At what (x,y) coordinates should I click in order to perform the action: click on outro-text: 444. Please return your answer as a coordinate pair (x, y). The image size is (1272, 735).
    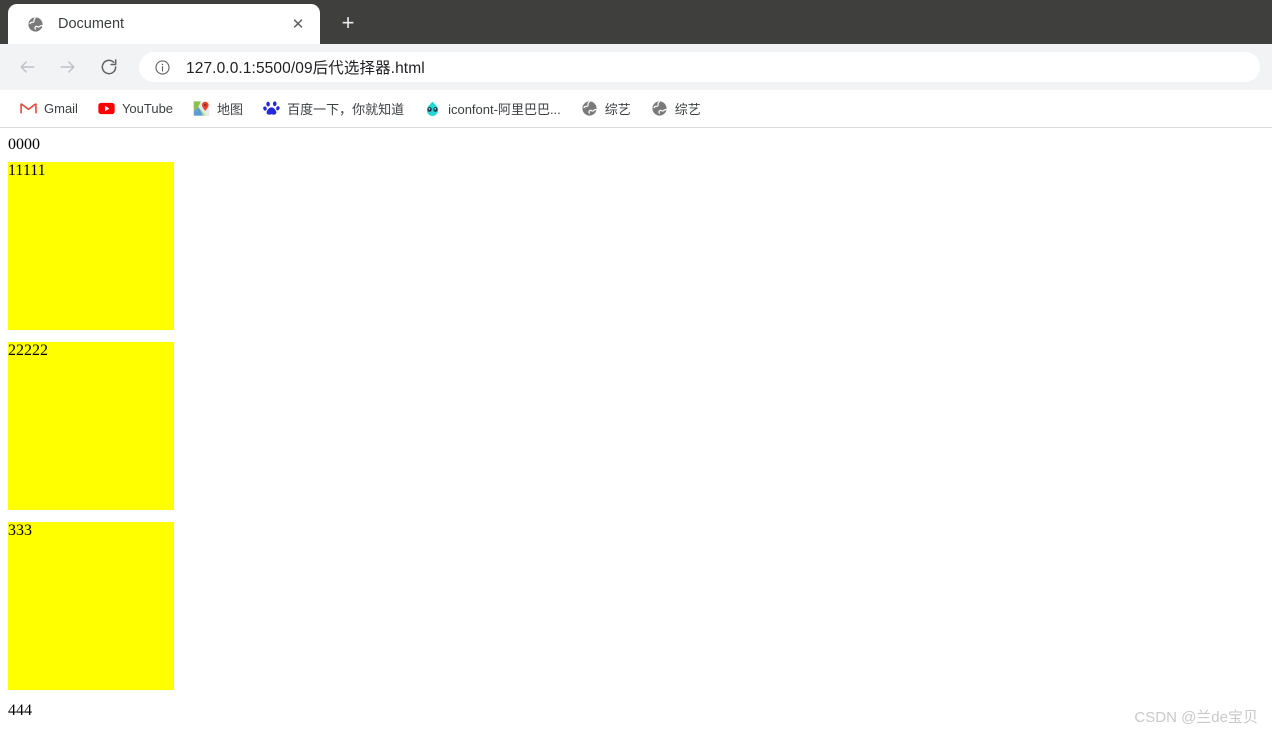
    Looking at the image, I should click on (20, 710).